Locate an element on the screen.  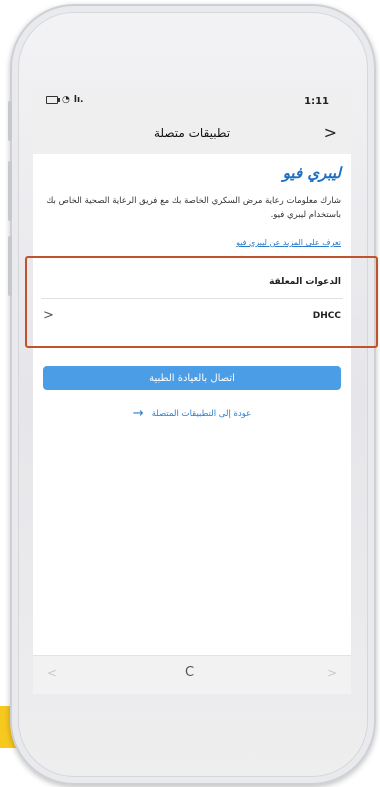
back-to-apps-label: عودة إلى التطبيقات المتصلة is located at coordinates (201, 413).